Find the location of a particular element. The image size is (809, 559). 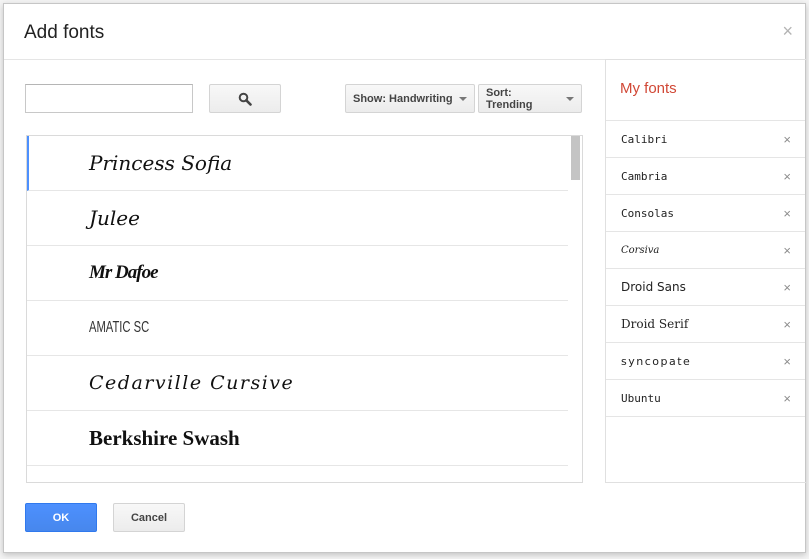

scrollbar is located at coordinates (575, 309).